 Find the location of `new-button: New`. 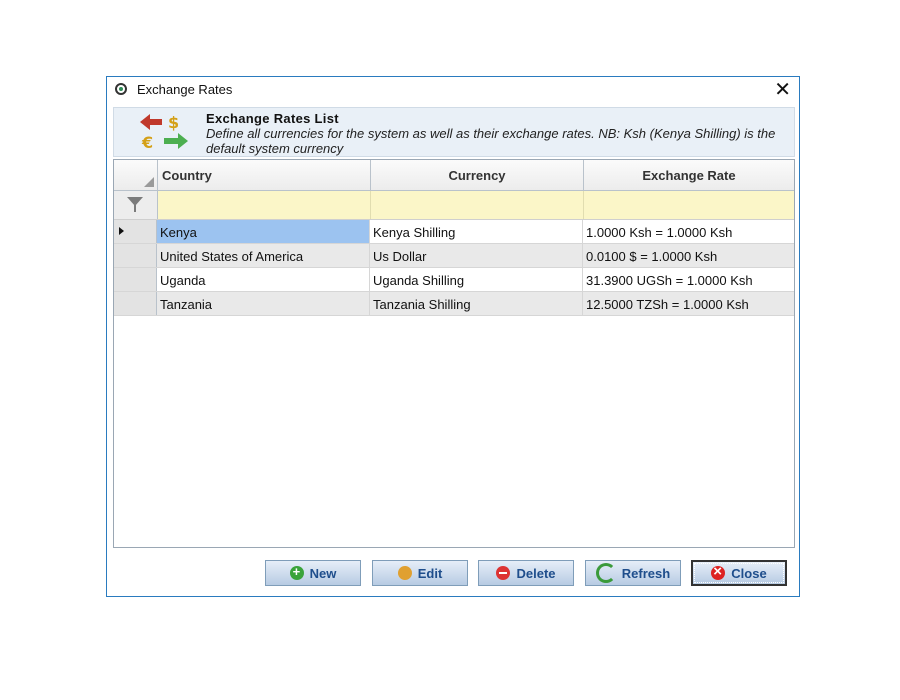

new-button: New is located at coordinates (313, 573).